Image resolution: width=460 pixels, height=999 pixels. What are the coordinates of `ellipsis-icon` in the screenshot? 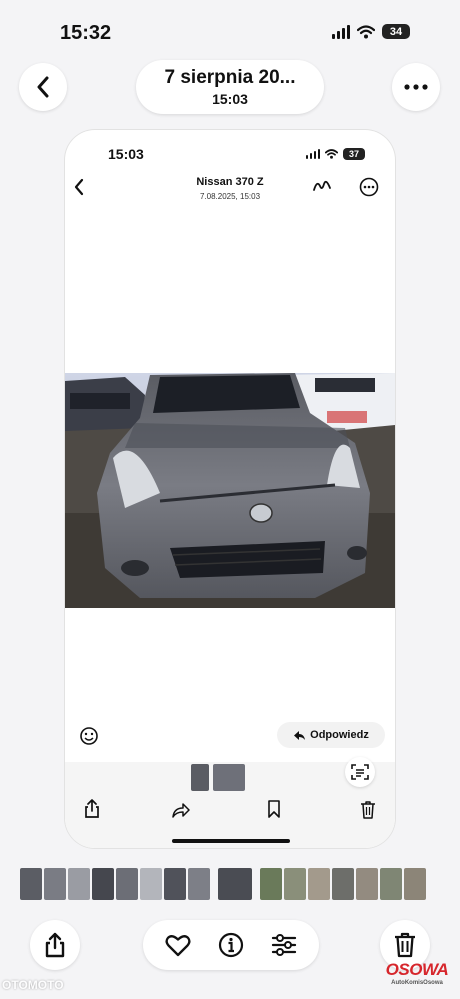 It's located at (416, 87).